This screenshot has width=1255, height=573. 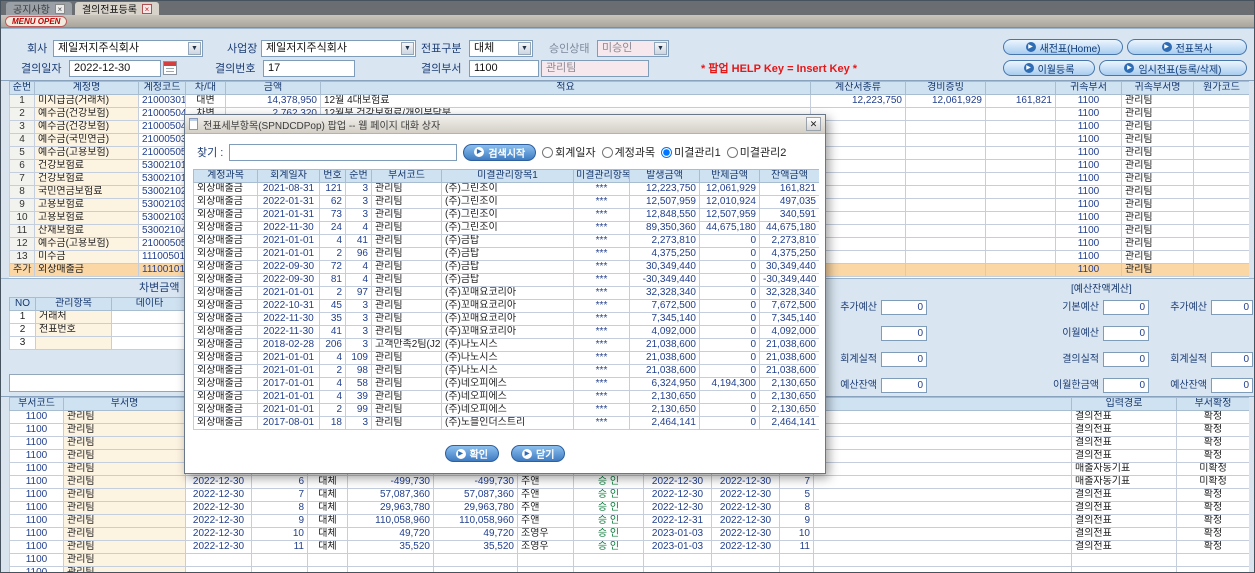 I want to click on column-header: 계정명, so click(x=86, y=88).